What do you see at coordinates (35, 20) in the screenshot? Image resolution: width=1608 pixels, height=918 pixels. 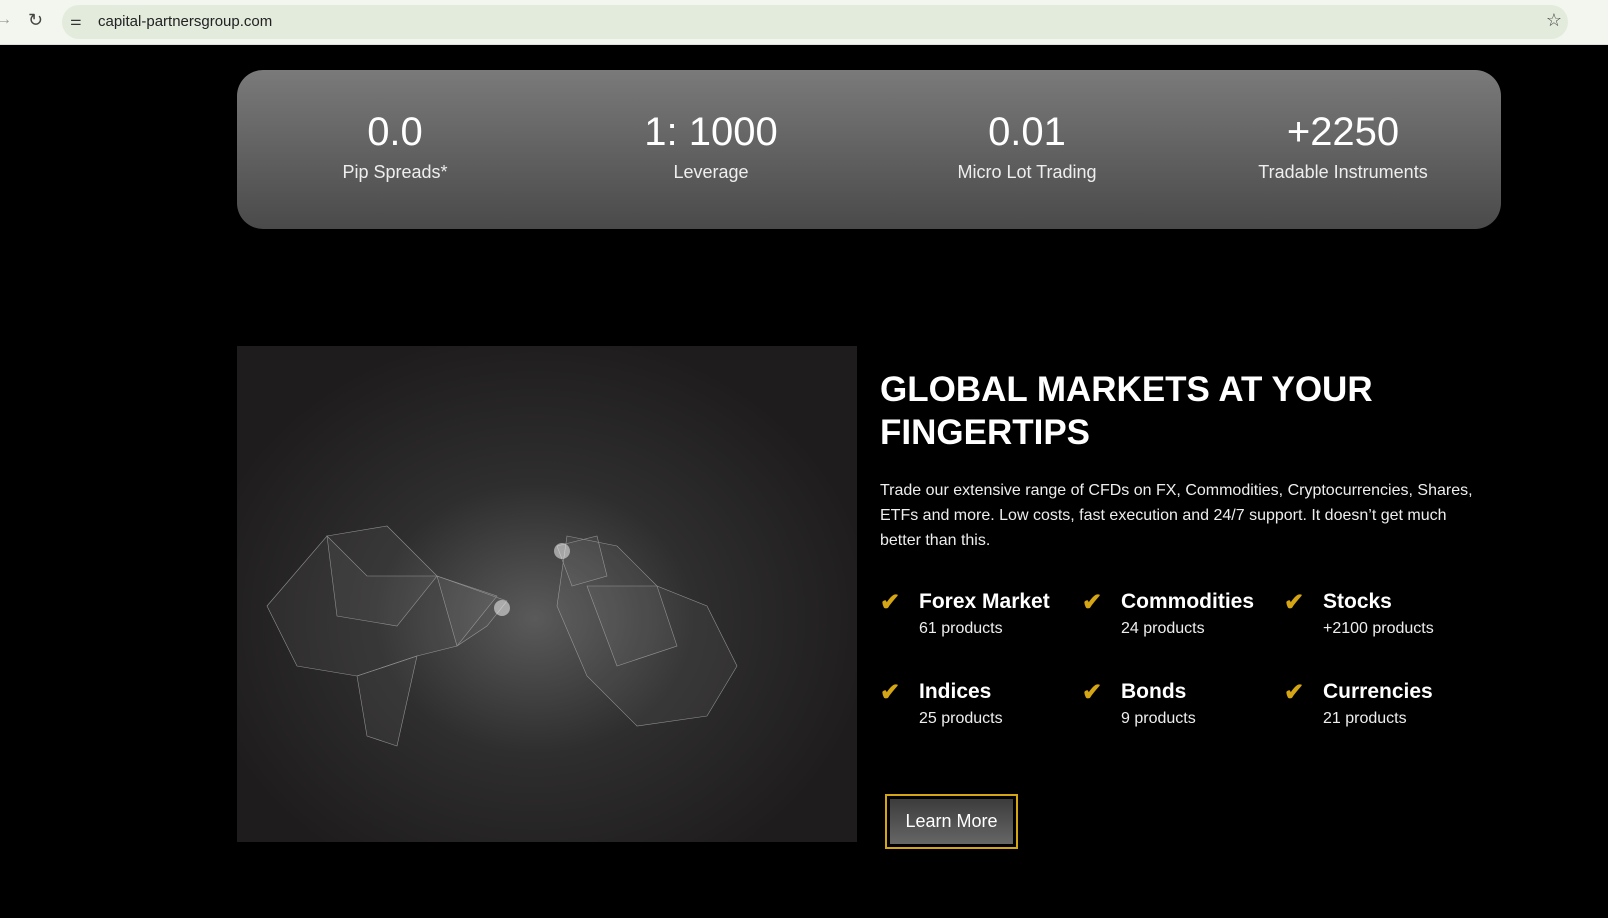 I see `reload-icon: ↻` at bounding box center [35, 20].